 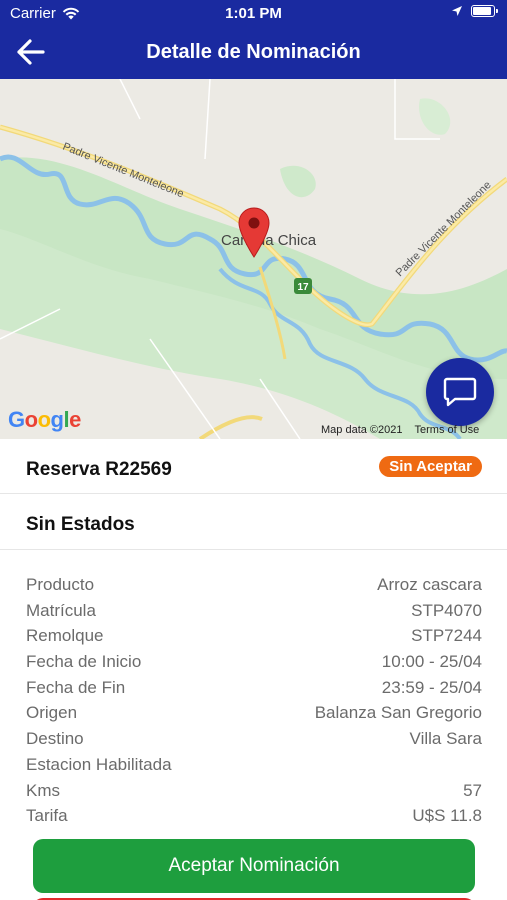 I want to click on detail-label: Fecha de Fin, so click(x=76, y=687).